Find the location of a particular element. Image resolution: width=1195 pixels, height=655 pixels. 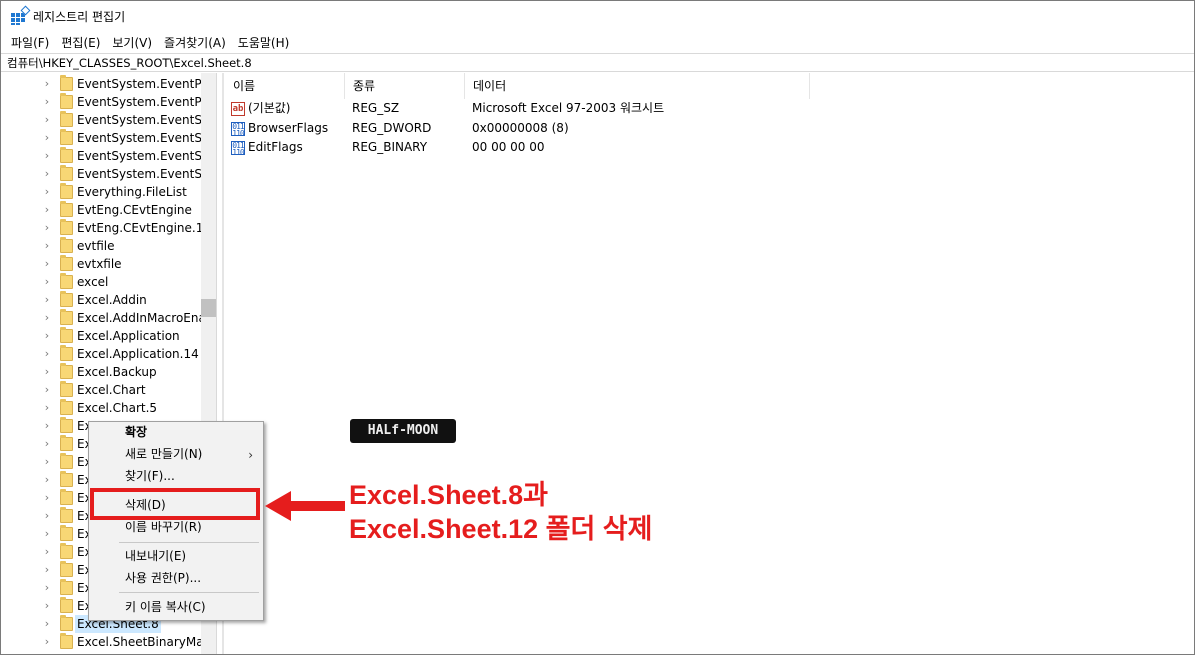

cm-export: 내보내기(E) is located at coordinates (155, 556).